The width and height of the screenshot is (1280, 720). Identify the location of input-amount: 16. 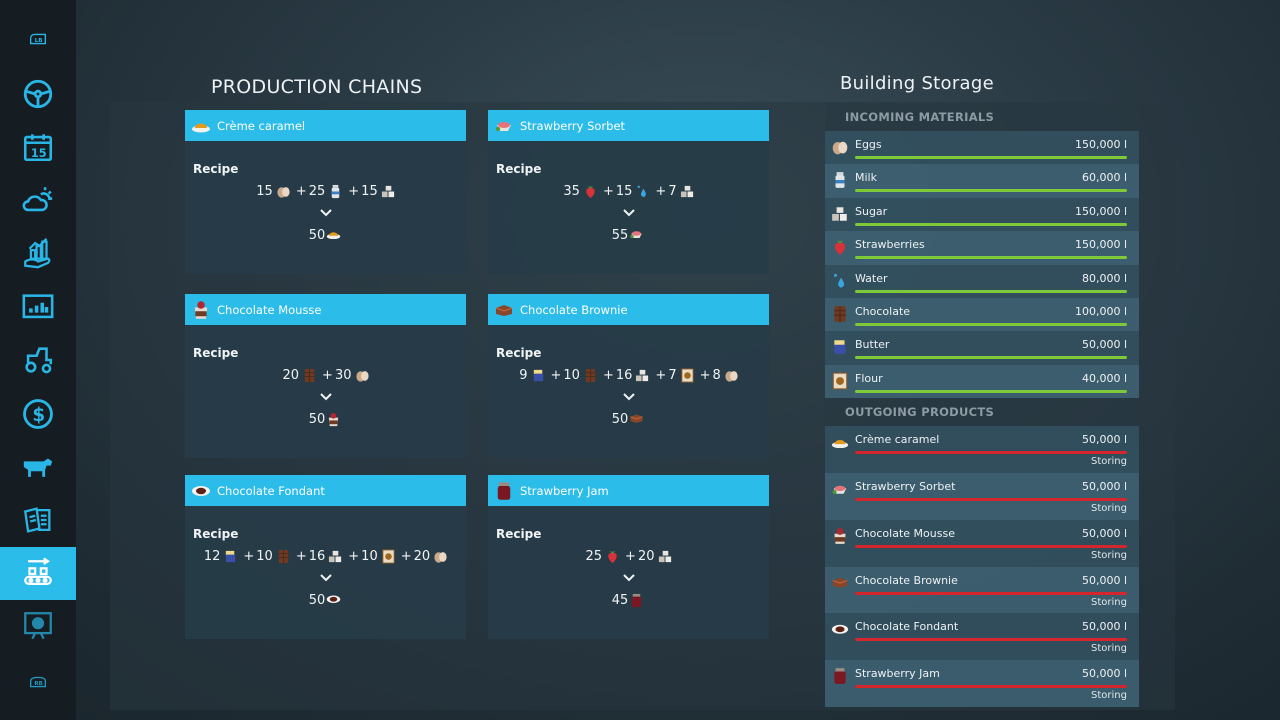
(624, 375).